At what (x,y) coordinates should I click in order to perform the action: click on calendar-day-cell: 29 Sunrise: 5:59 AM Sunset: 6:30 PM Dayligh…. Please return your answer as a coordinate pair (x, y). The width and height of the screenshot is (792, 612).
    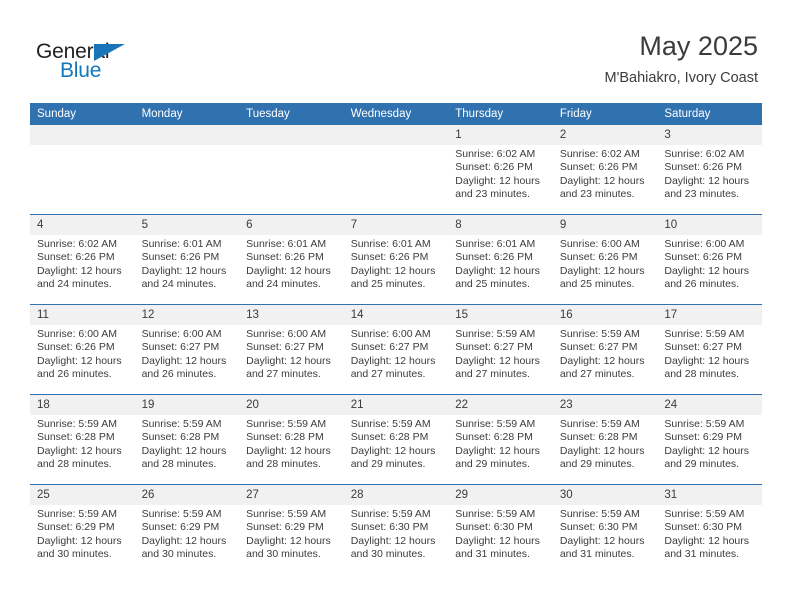
    Looking at the image, I should click on (500, 529).